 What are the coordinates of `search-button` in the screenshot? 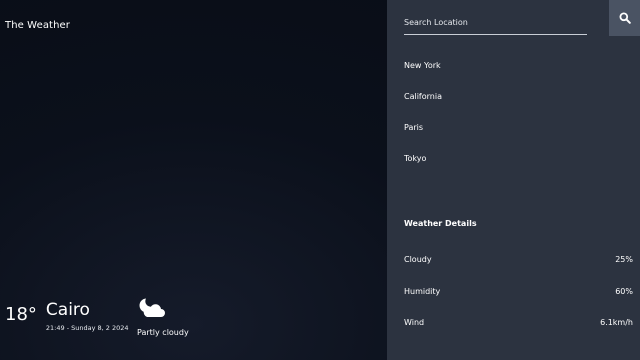 It's located at (624, 18).